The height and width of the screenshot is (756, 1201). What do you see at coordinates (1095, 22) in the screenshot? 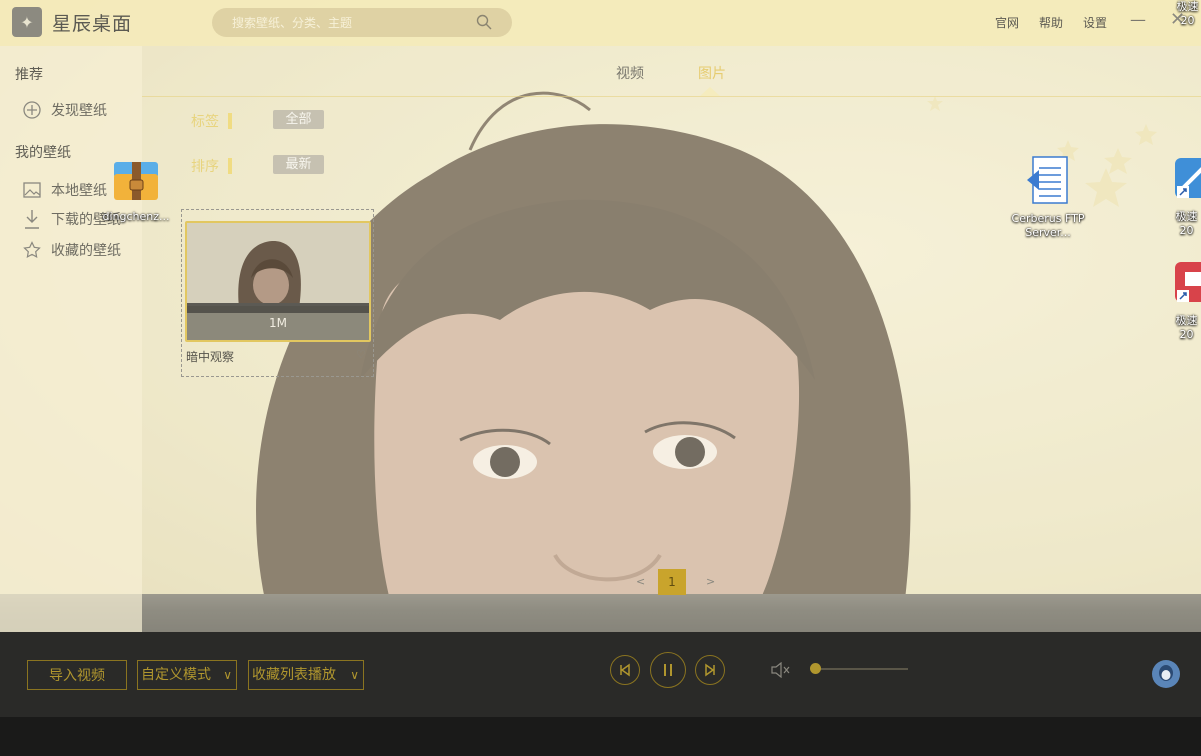
I see `settings-link: 设置` at bounding box center [1095, 22].